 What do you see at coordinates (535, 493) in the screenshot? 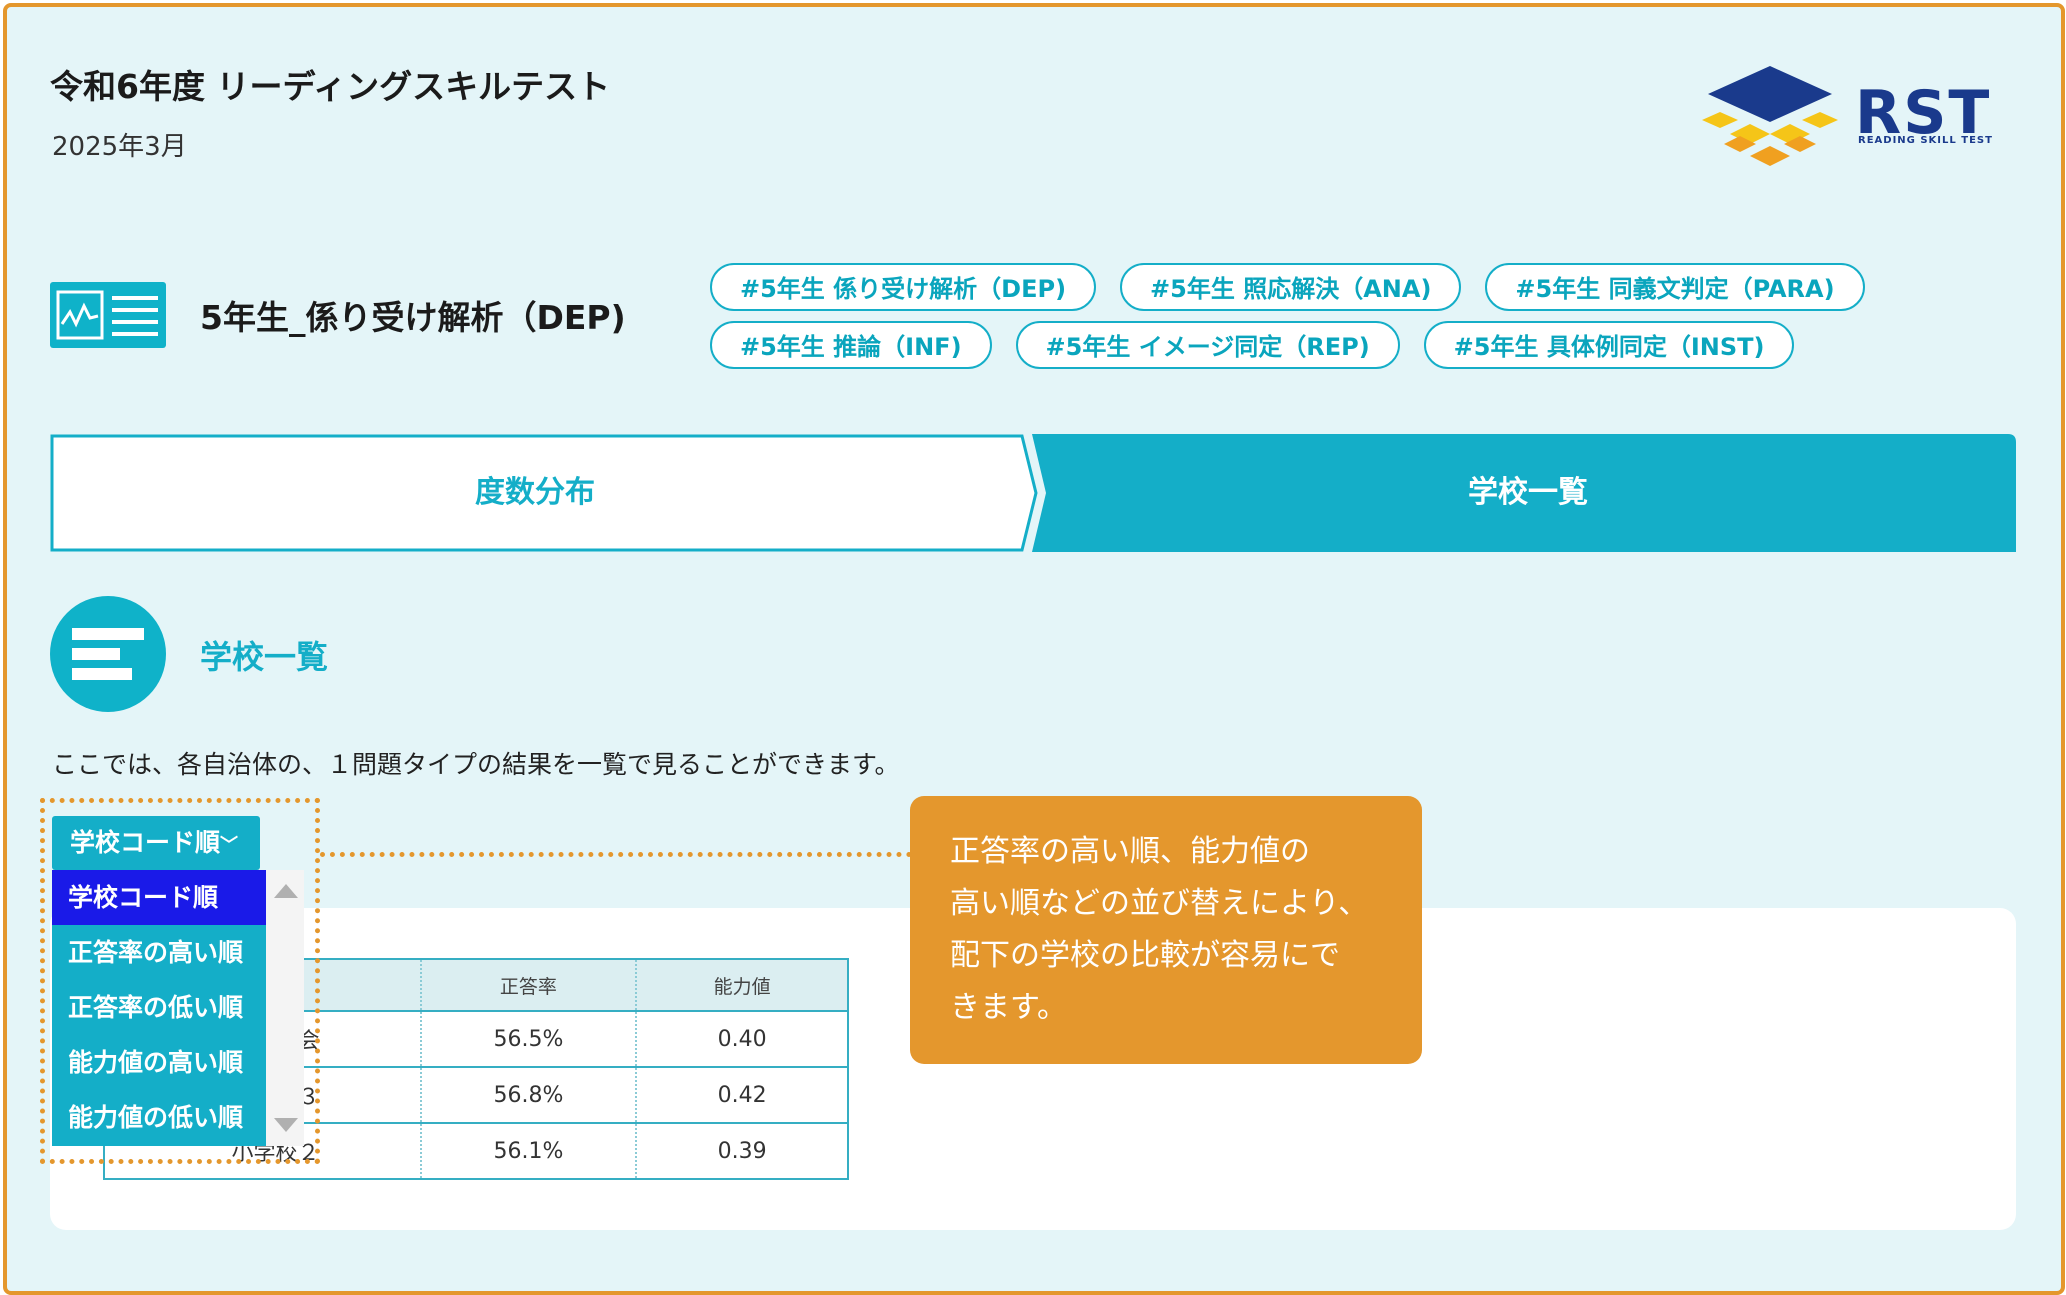
I see `tab-frequency: 度数分布` at bounding box center [535, 493].